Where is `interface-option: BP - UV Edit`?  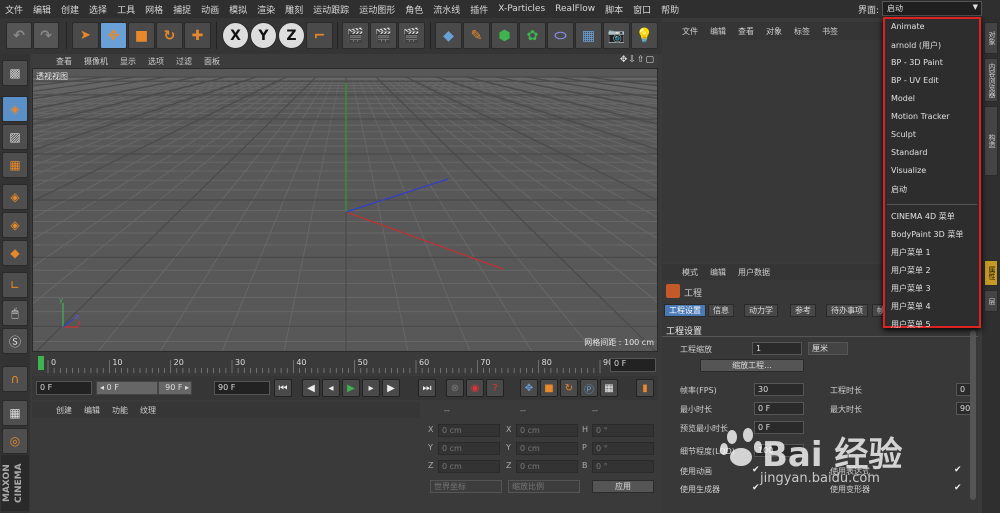
interface-option: BP - UV Edit is located at coordinates (915, 80).